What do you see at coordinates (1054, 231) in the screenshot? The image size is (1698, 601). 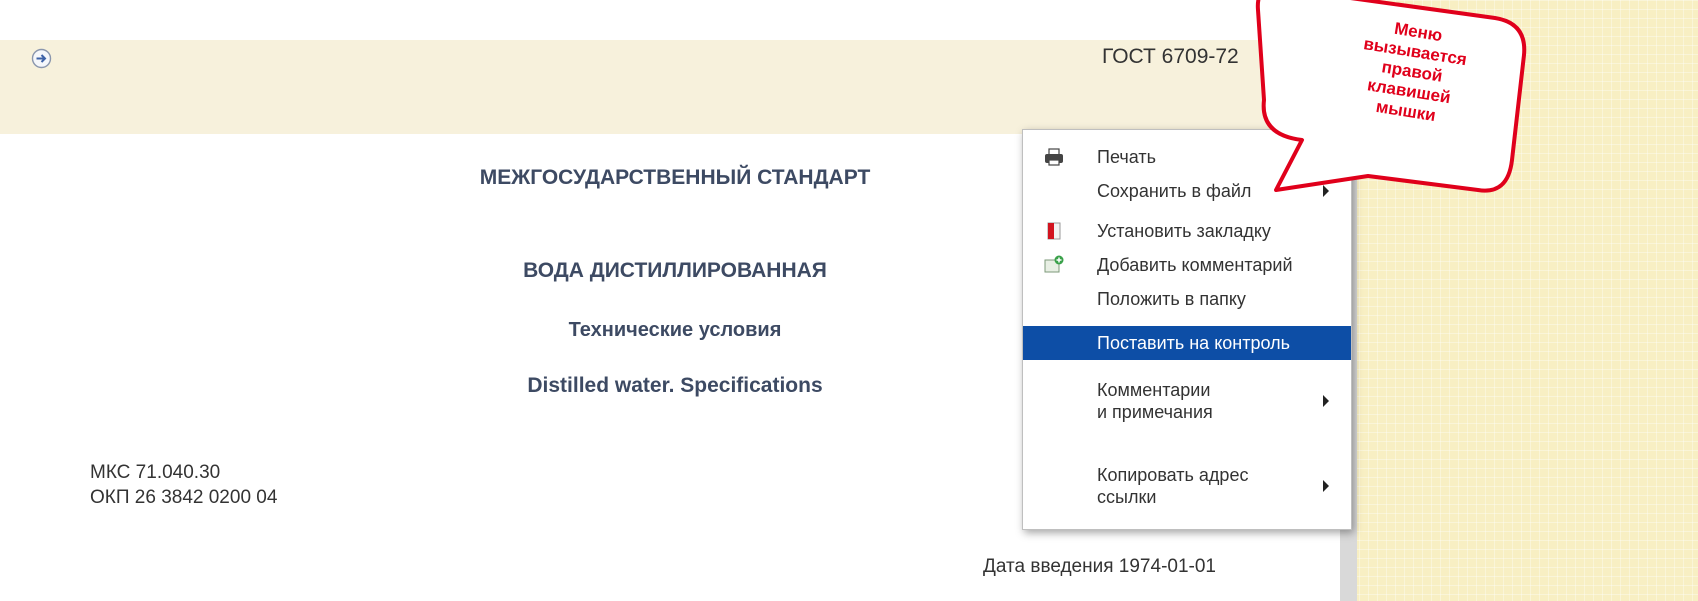 I see `bookmark-icon` at bounding box center [1054, 231].